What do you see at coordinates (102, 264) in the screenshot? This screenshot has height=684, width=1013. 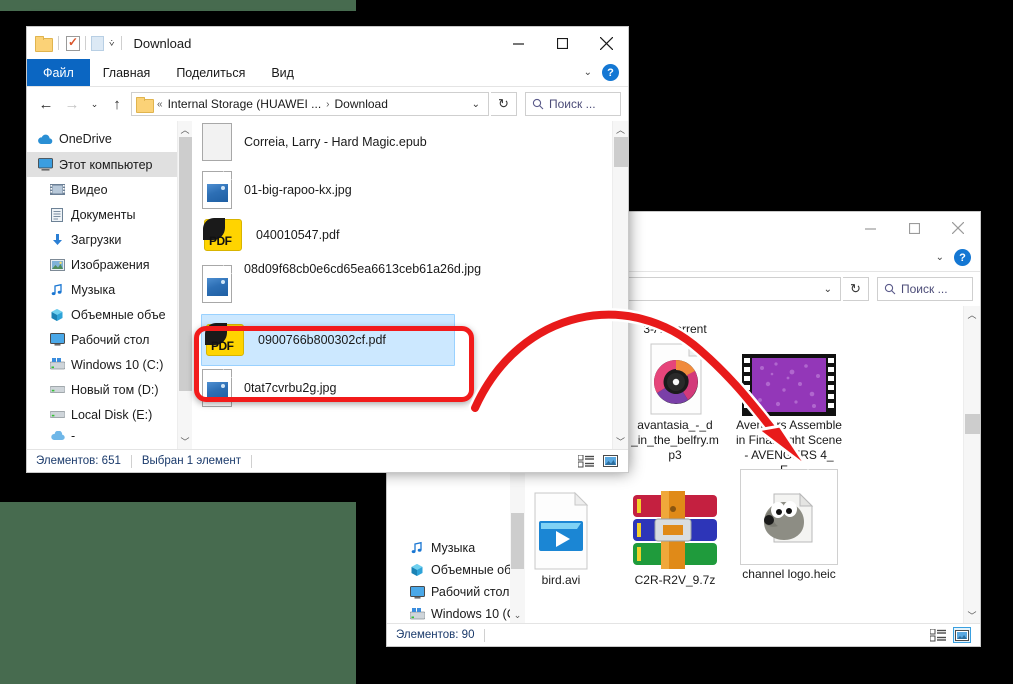 I see `sidebar-item-pictures: Изображения` at bounding box center [102, 264].